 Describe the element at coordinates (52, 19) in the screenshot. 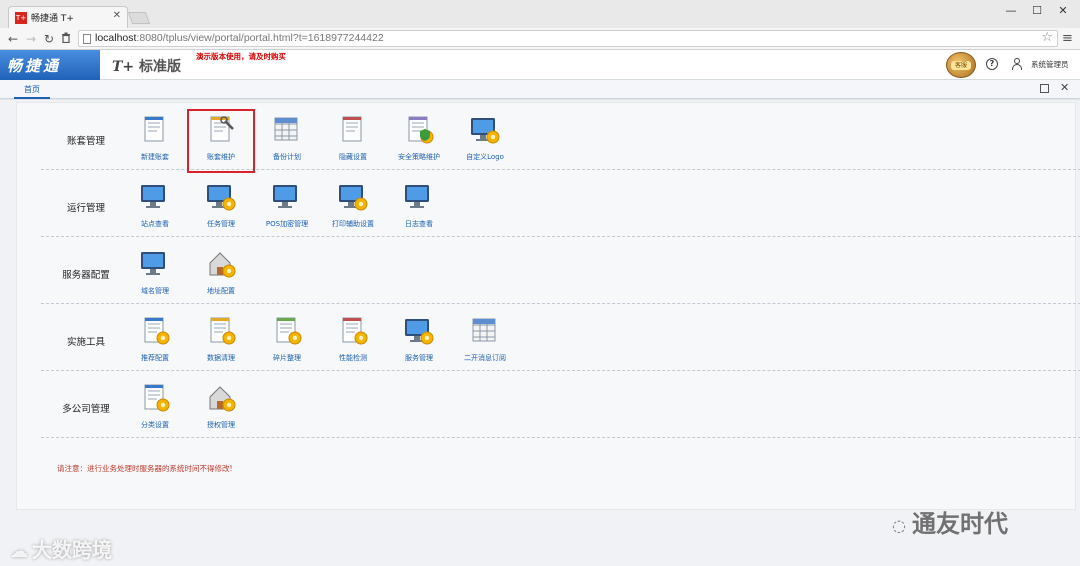

I see `browser-tab-title: 畅捷通 T+` at that location.